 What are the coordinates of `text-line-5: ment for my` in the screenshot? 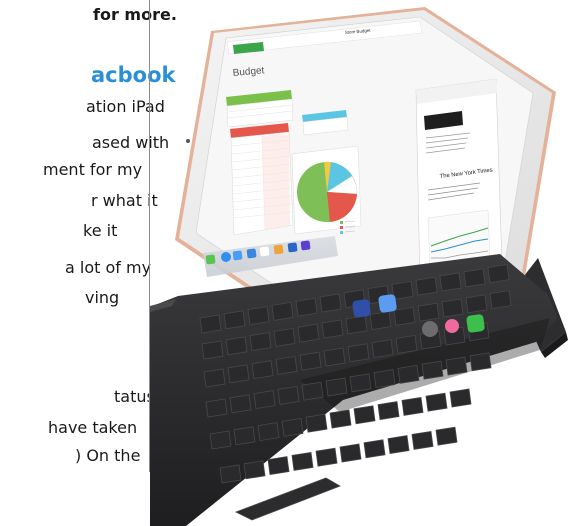 It's located at (93, 169).